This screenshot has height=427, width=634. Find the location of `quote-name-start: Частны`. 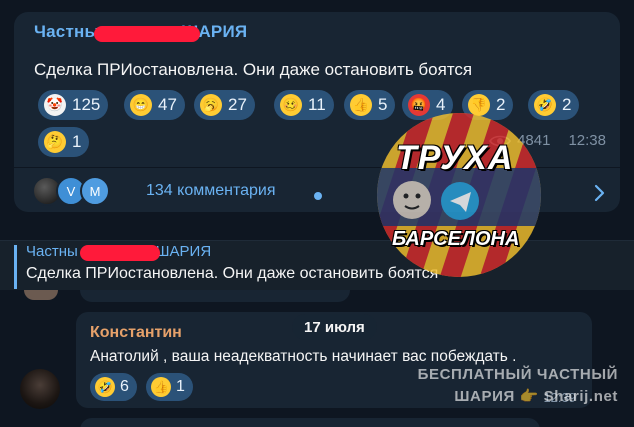

quote-name-start: Частны is located at coordinates (52, 251).